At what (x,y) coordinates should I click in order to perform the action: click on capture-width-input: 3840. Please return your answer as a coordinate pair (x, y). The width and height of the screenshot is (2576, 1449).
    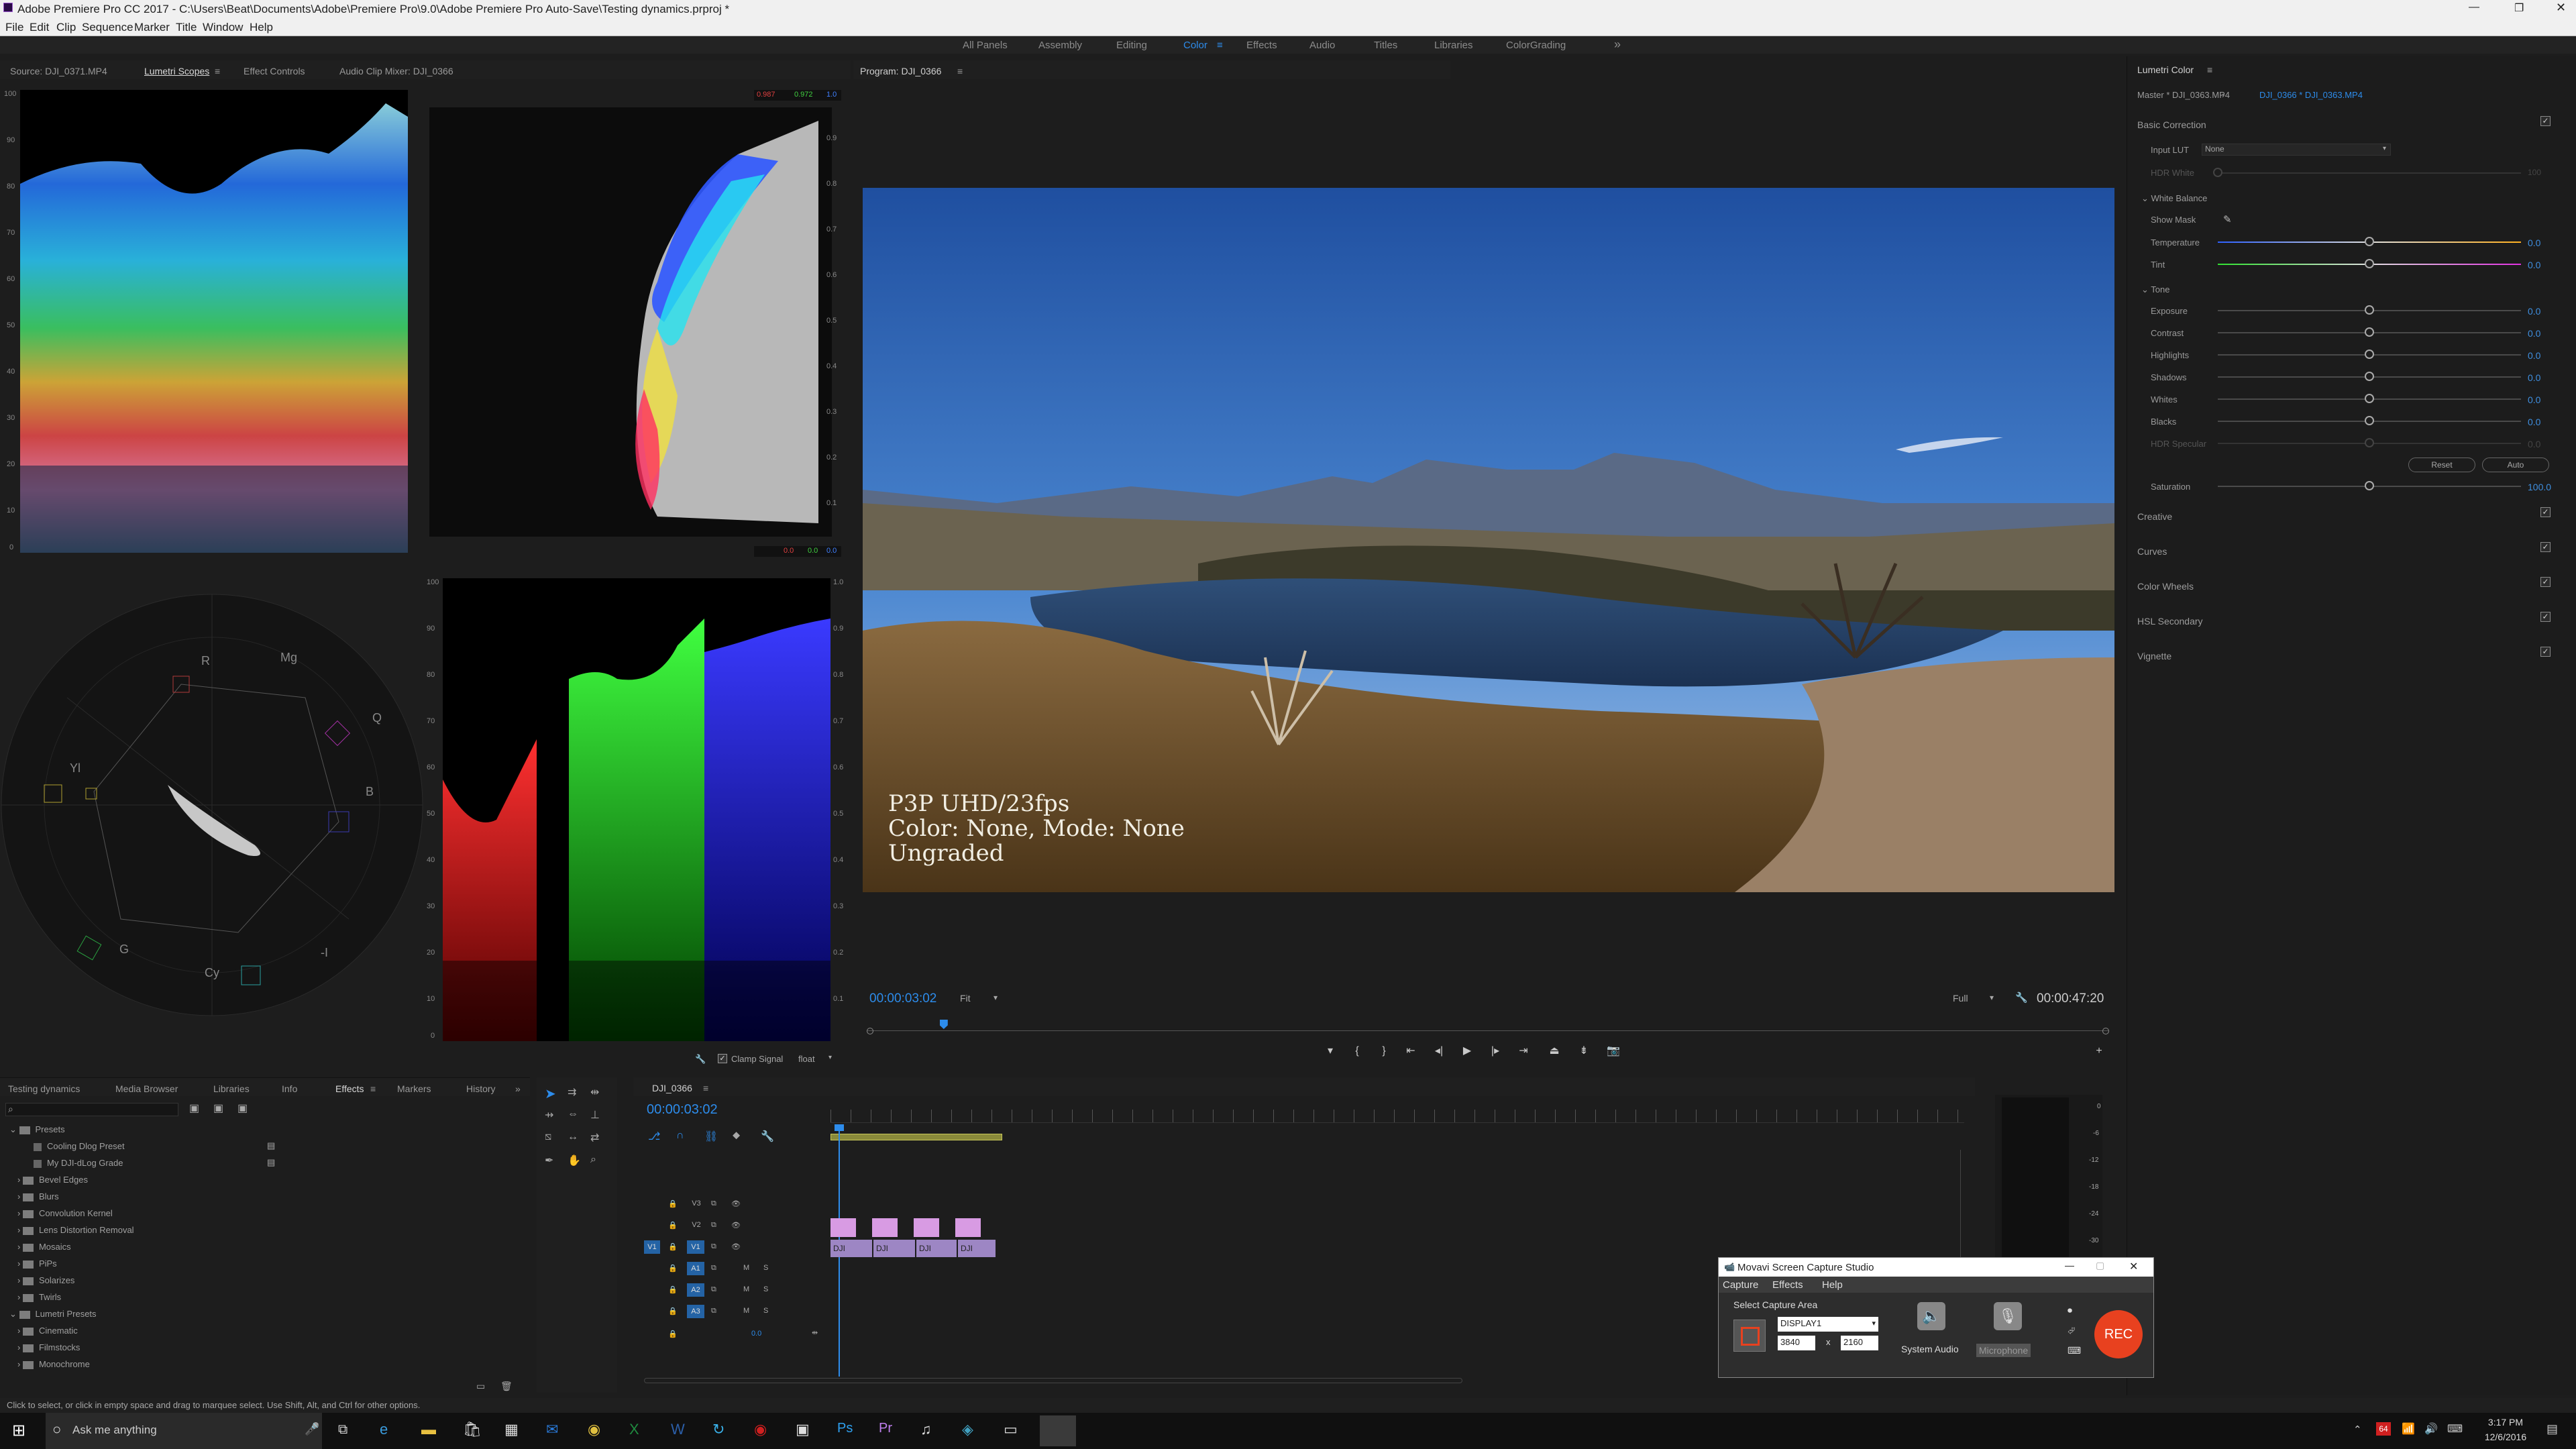
    Looking at the image, I should click on (1796, 1343).